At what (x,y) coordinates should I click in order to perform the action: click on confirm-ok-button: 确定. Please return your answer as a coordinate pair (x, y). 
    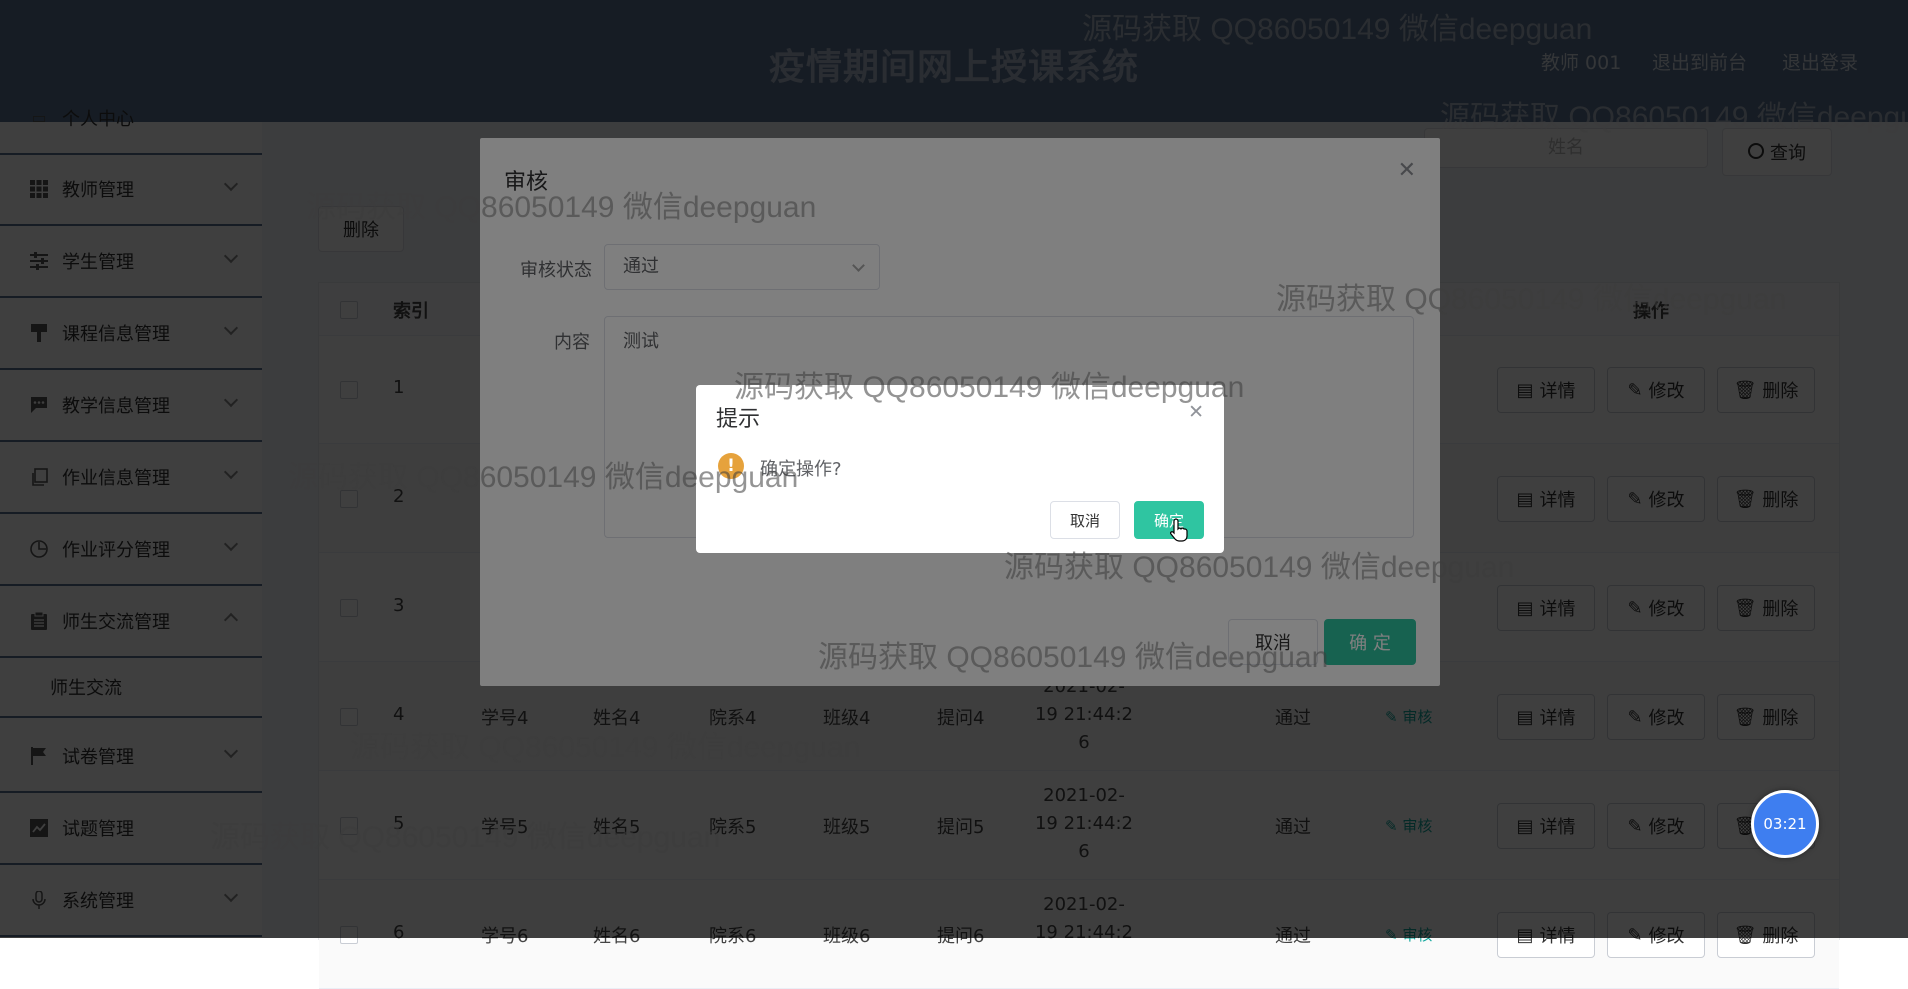
    Looking at the image, I should click on (1169, 520).